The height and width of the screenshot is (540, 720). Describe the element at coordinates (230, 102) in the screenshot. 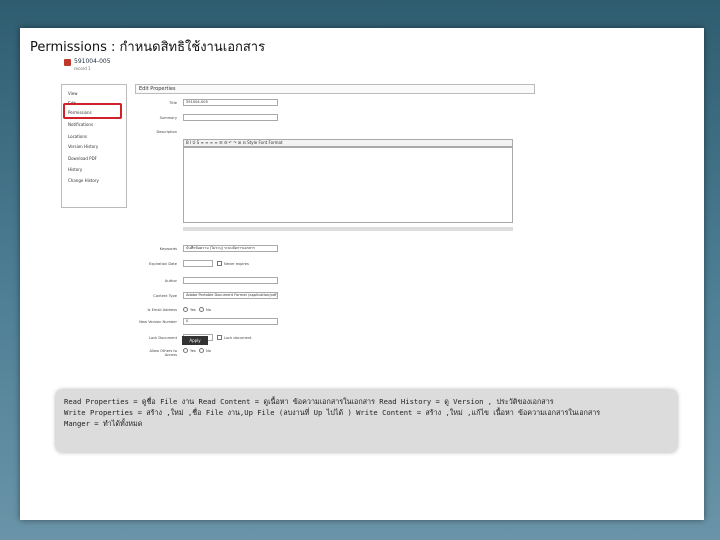

I see `title-input: 591004-005` at that location.